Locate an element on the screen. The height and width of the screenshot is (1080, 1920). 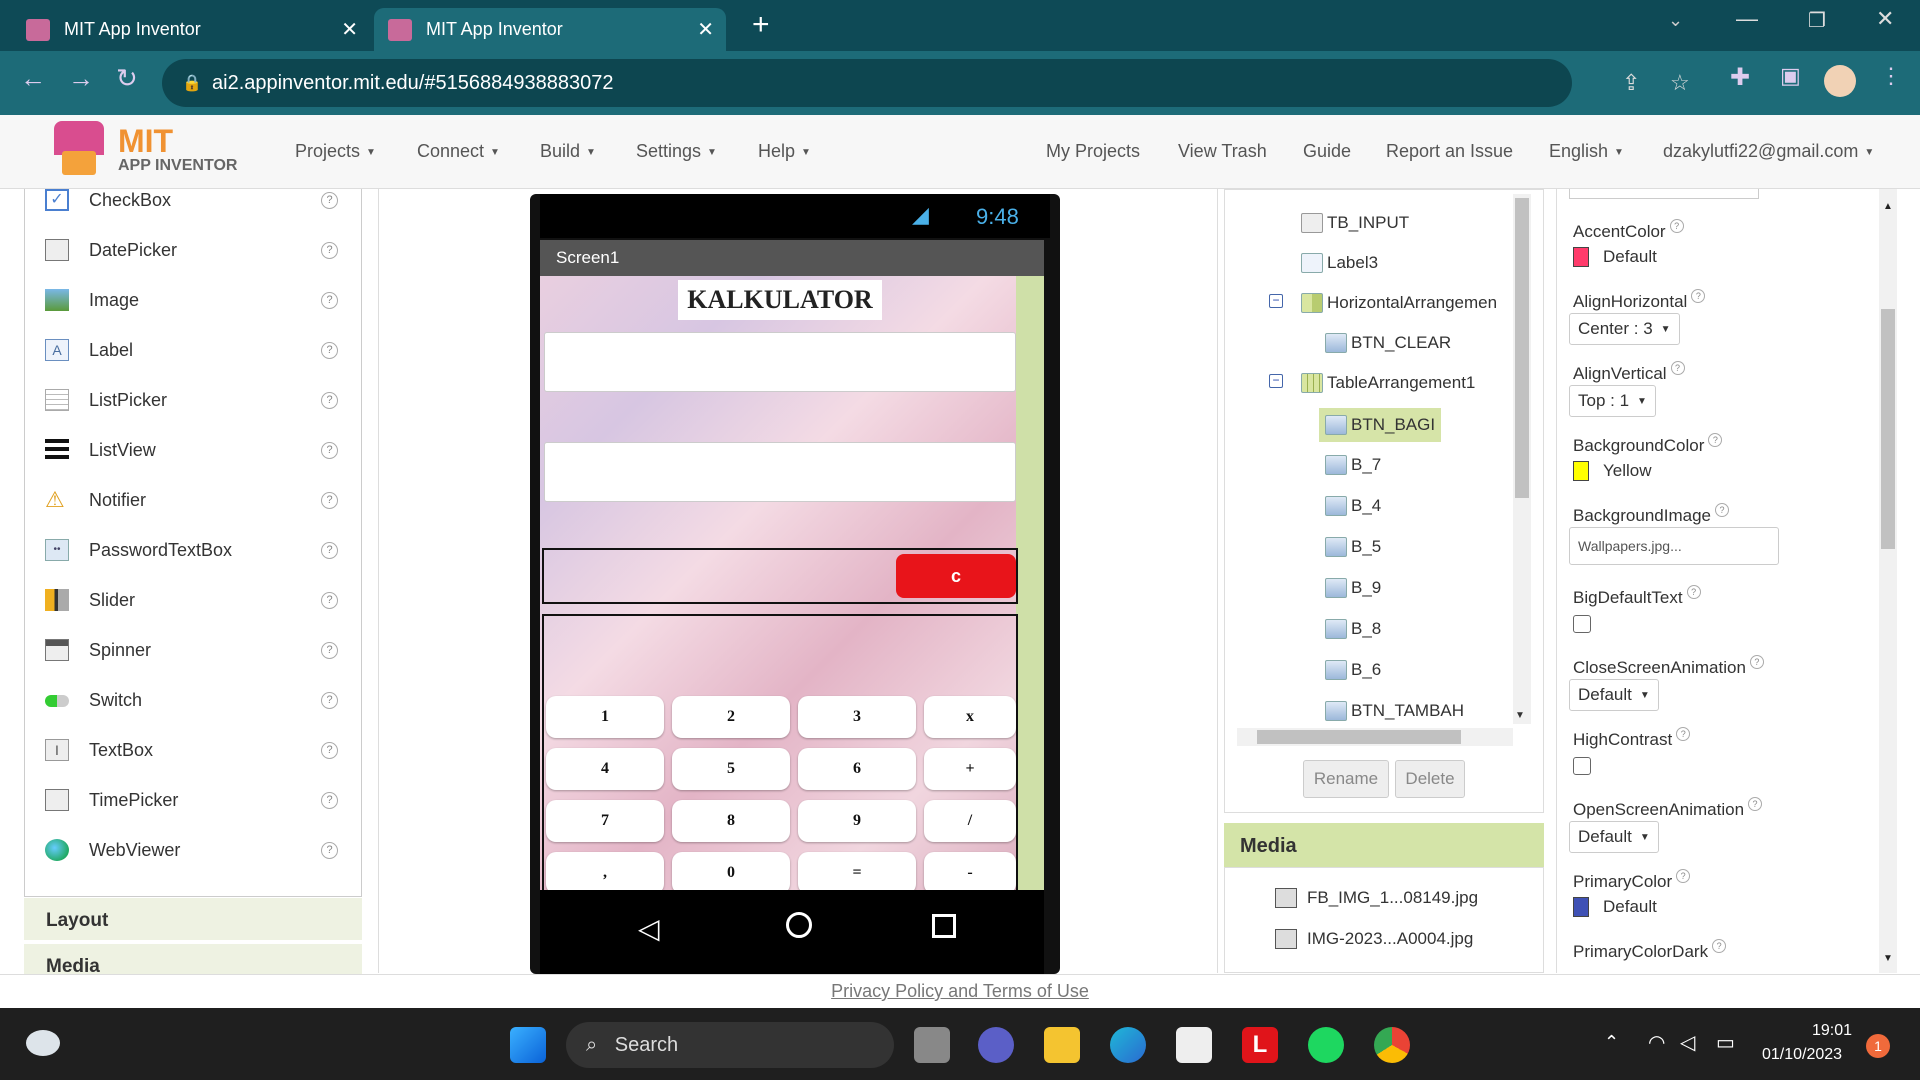
key-divide: / is located at coordinates (970, 821).